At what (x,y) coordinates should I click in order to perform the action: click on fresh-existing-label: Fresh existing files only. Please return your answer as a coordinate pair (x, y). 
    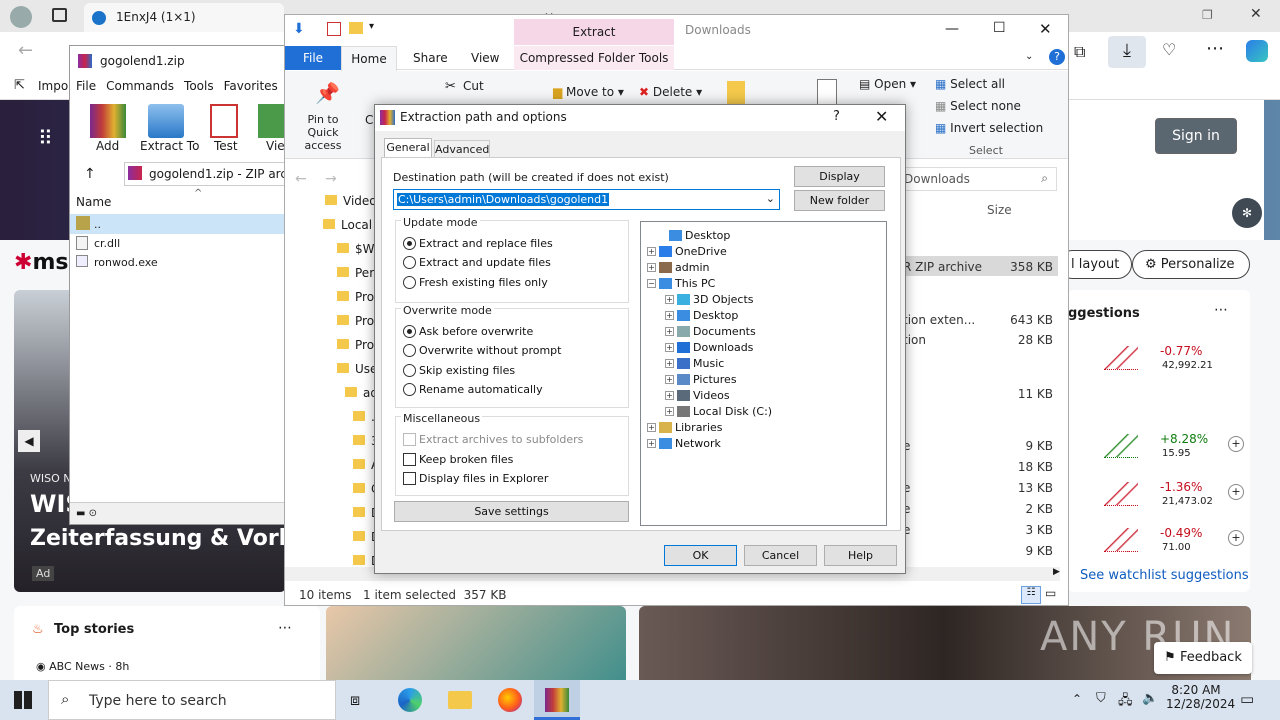
    Looking at the image, I should click on (483, 282).